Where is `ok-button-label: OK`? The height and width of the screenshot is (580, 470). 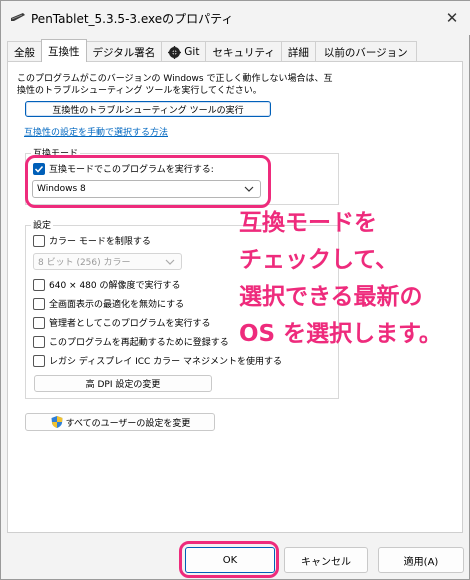 ok-button-label: OK is located at coordinates (230, 560).